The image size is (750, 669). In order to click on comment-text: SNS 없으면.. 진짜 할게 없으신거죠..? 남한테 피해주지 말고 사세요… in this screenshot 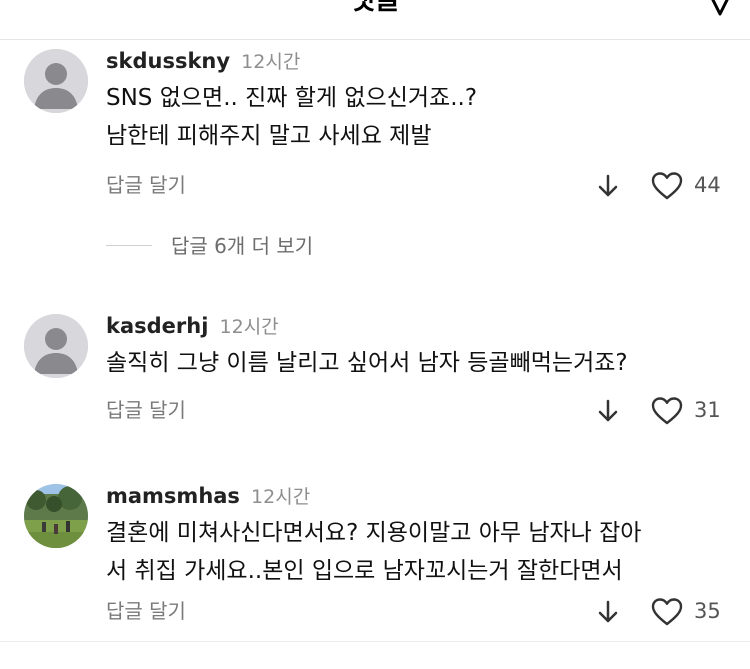, I will do `click(413, 117)`.